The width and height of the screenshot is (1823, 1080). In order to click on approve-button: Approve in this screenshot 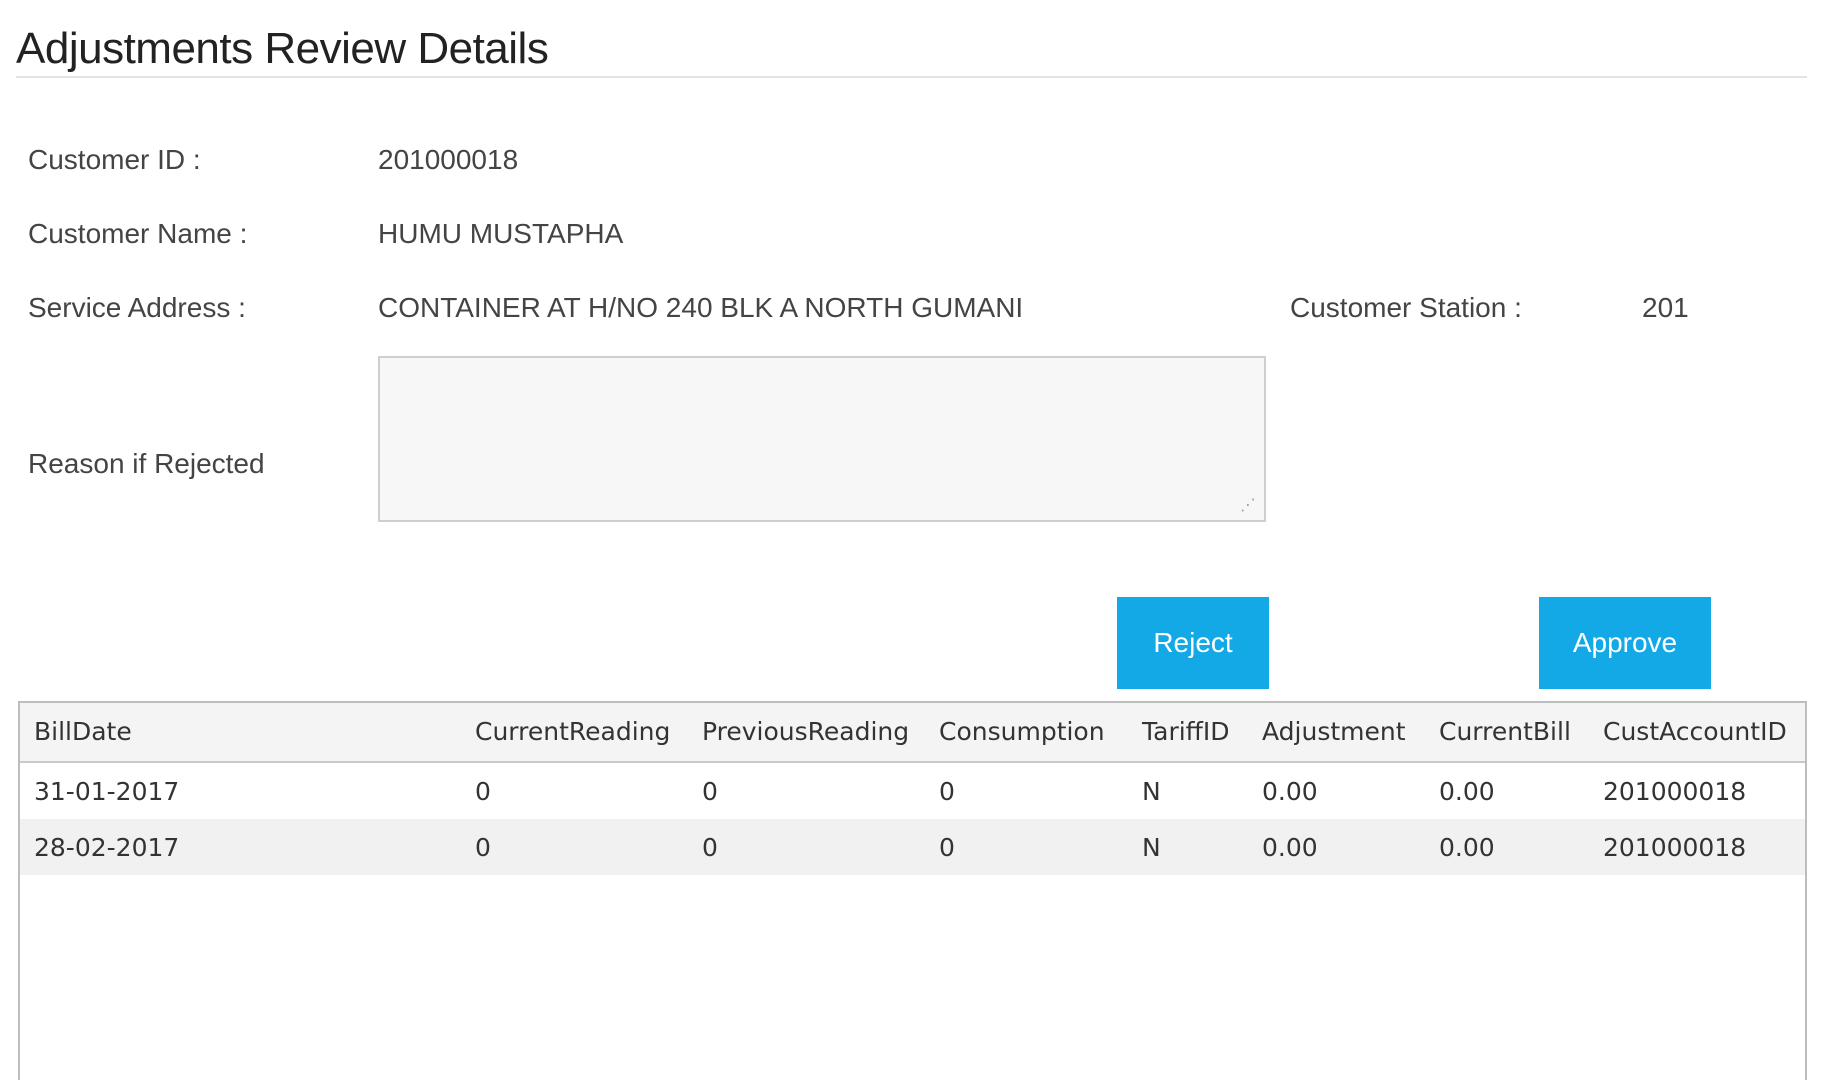, I will do `click(1625, 643)`.